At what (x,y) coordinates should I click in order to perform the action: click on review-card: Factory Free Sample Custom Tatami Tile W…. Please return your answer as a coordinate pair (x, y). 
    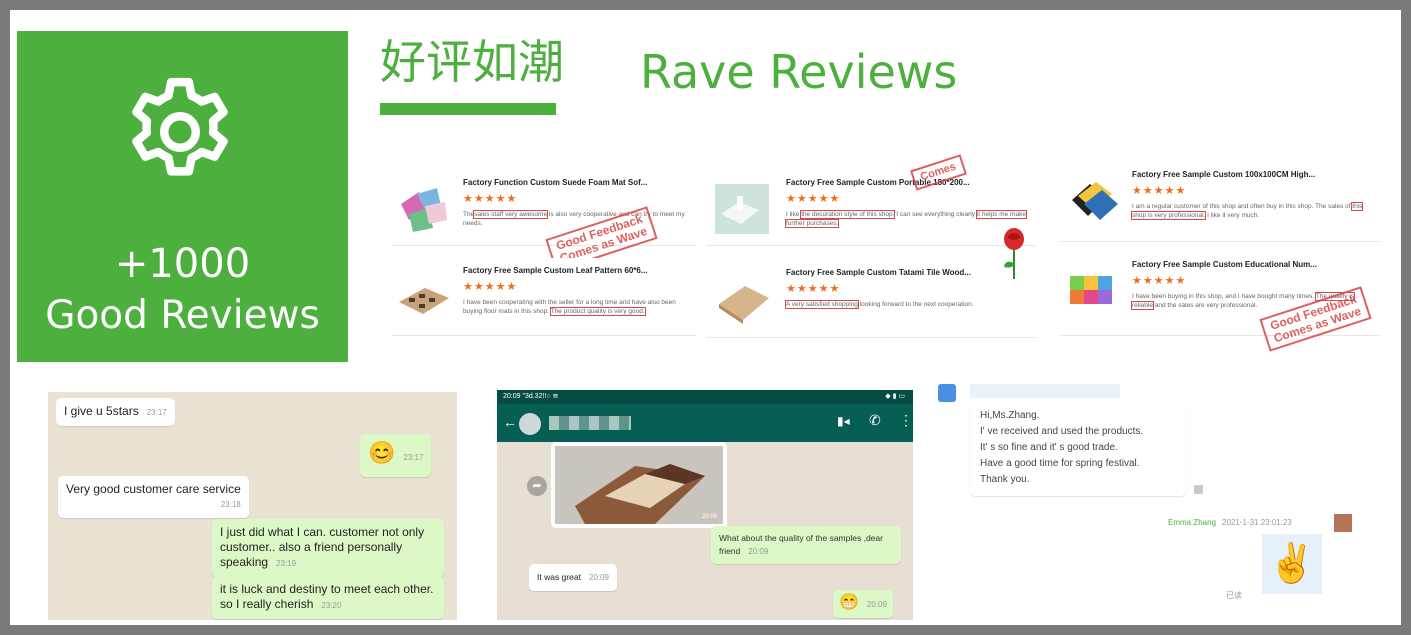
    Looking at the image, I should click on (871, 299).